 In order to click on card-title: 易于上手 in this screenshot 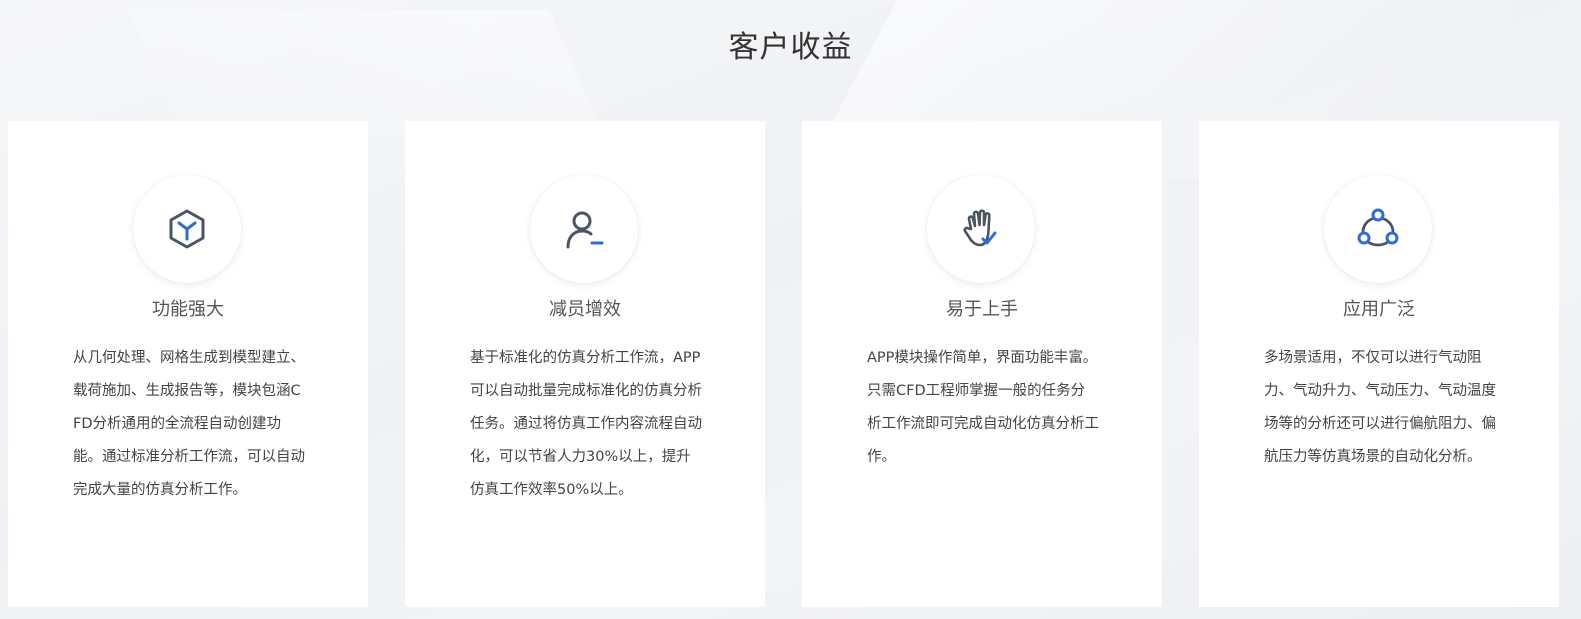, I will do `click(982, 309)`.